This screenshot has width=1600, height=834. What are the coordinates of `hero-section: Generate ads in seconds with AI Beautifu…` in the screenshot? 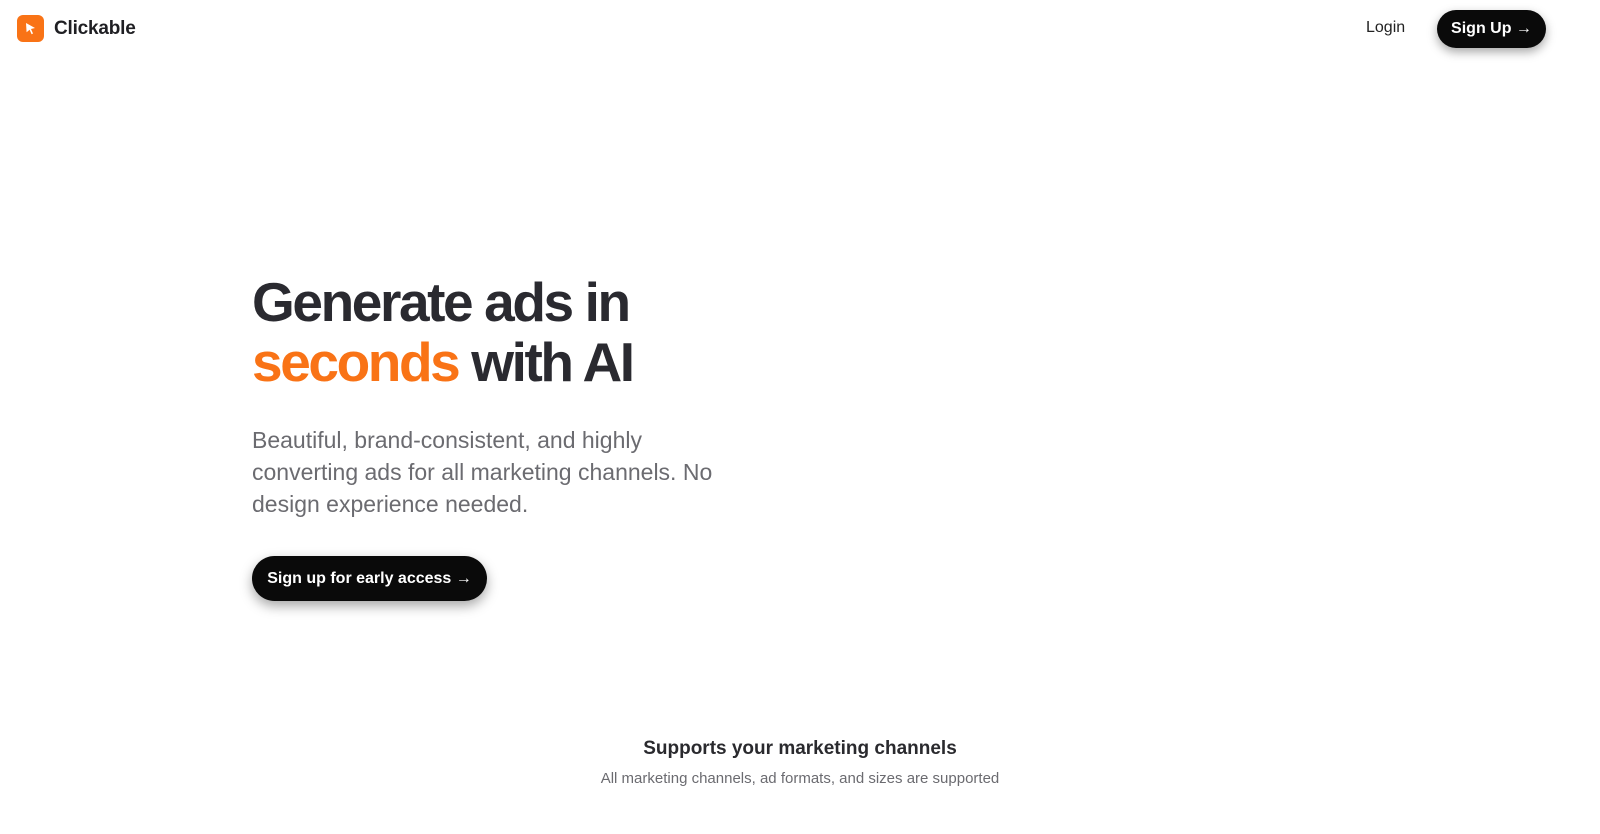 It's located at (512, 396).